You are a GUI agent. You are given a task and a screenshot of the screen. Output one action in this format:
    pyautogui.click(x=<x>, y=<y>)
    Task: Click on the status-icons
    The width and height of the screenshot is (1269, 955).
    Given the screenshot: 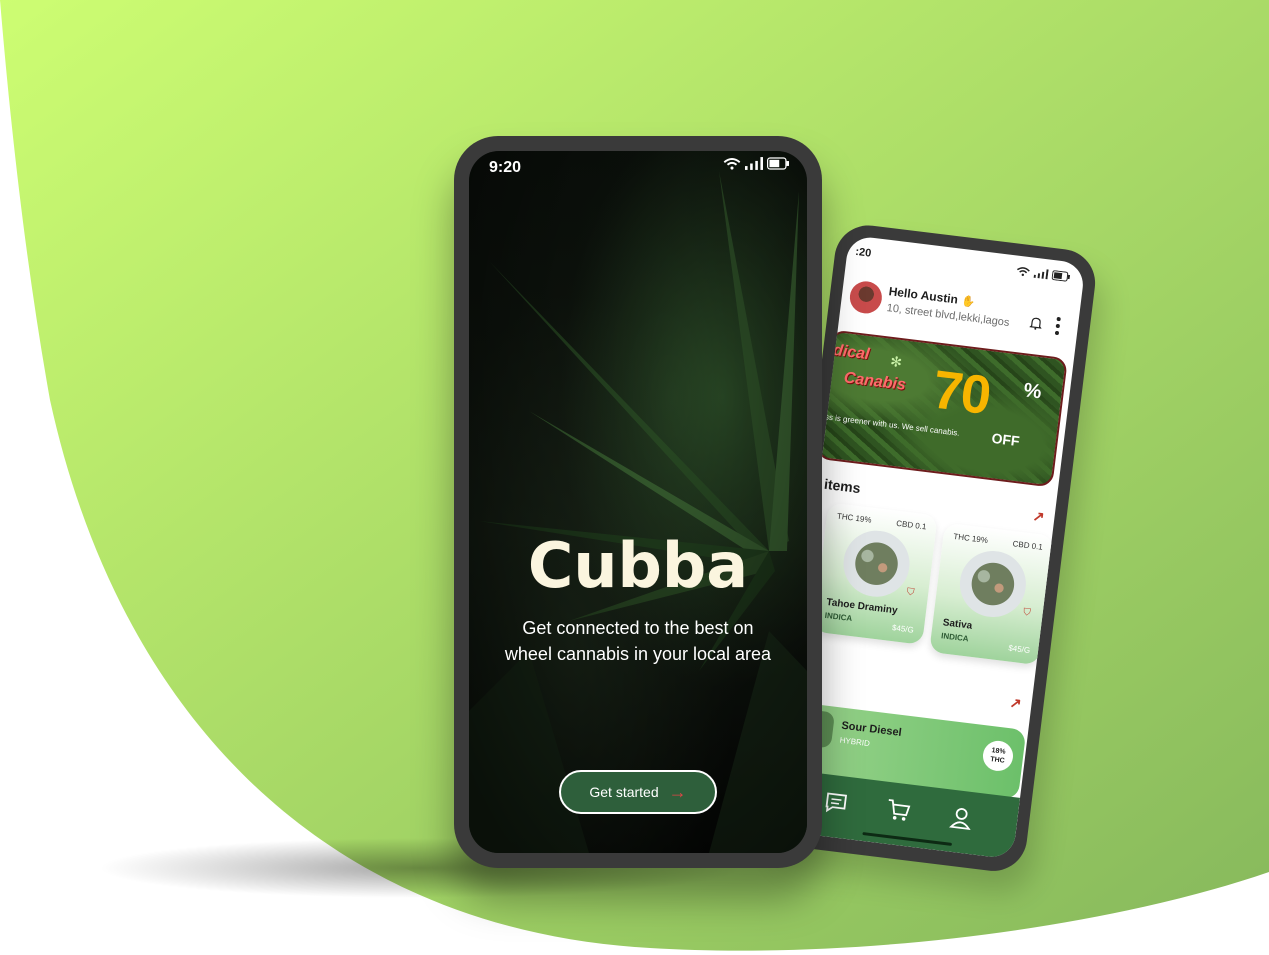 What is the action you would take?
    pyautogui.click(x=756, y=163)
    